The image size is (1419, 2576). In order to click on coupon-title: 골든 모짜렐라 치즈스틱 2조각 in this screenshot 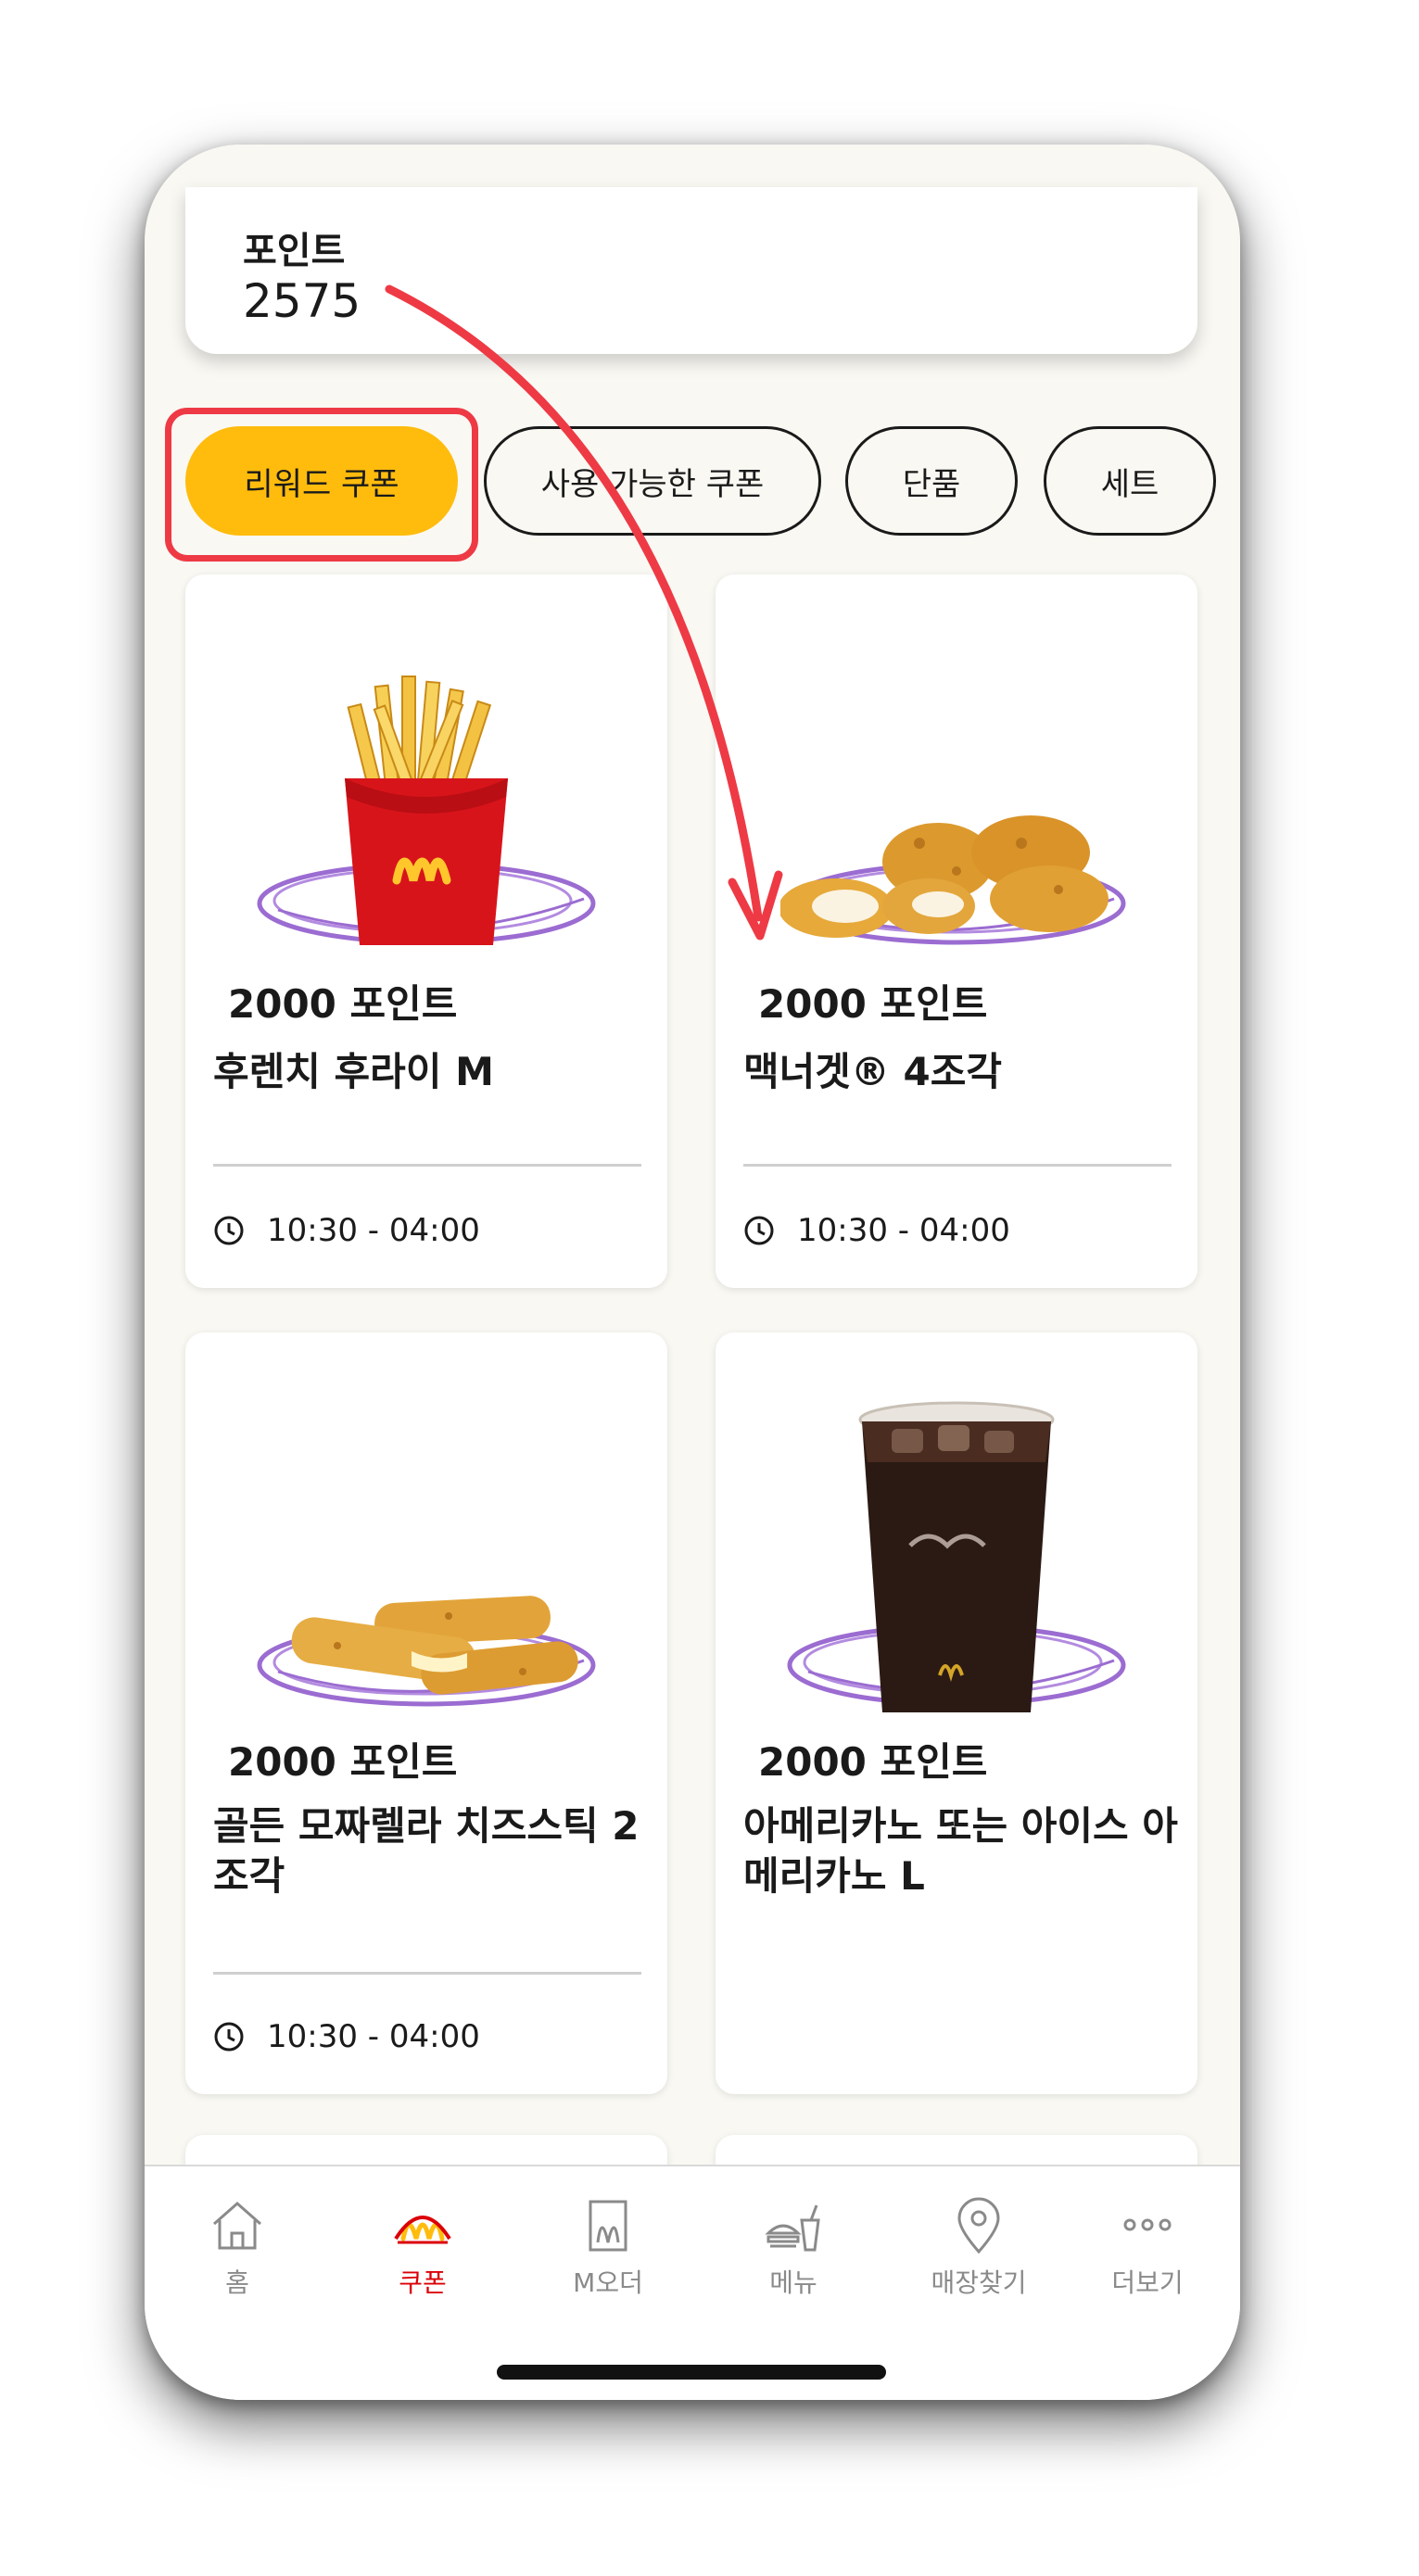, I will do `click(427, 1851)`.